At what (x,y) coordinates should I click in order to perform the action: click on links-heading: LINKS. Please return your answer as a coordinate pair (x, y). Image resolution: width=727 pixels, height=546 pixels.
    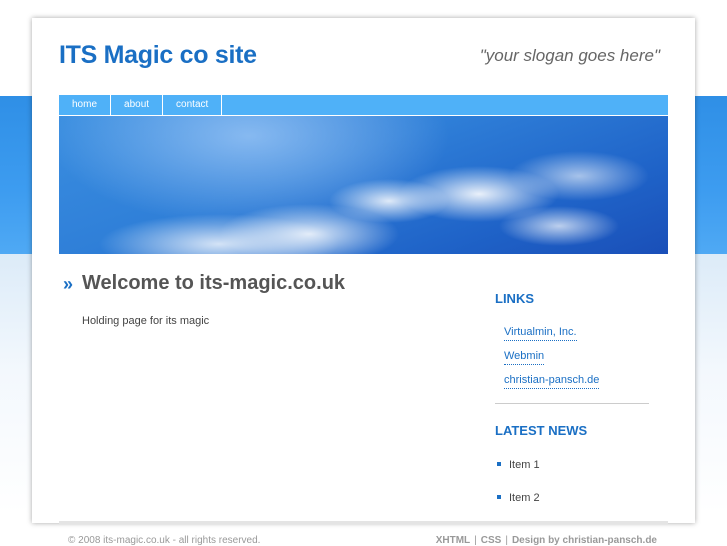
    Looking at the image, I should click on (514, 298).